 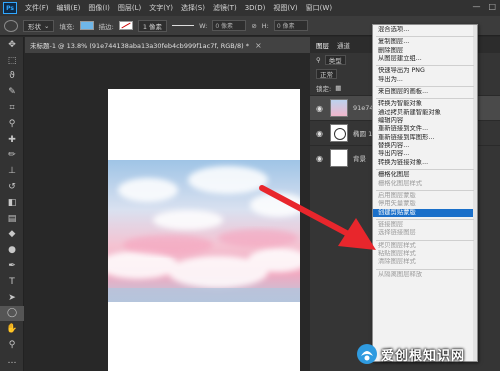 I want to click on marquee-tool-icon: ⬚, so click(x=12, y=61).